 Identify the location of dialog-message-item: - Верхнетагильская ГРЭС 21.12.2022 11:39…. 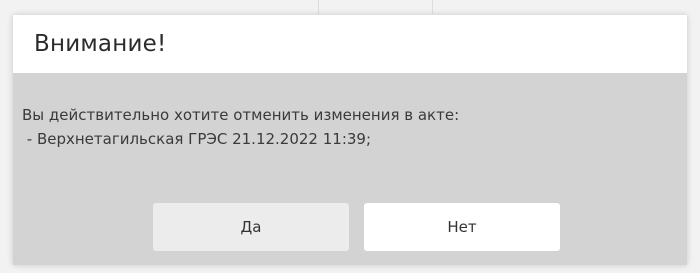
(197, 139).